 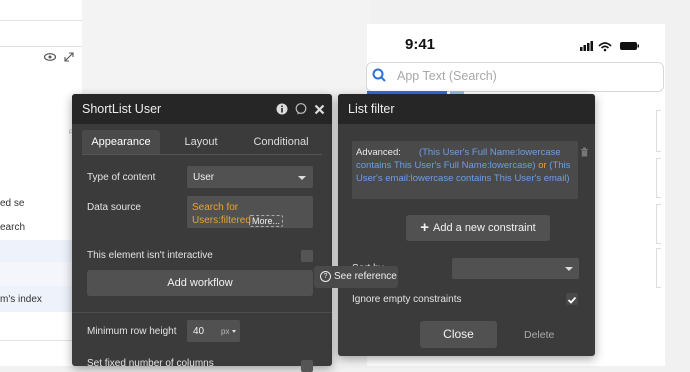 I want to click on tab-layout: Layout, so click(x=201, y=142).